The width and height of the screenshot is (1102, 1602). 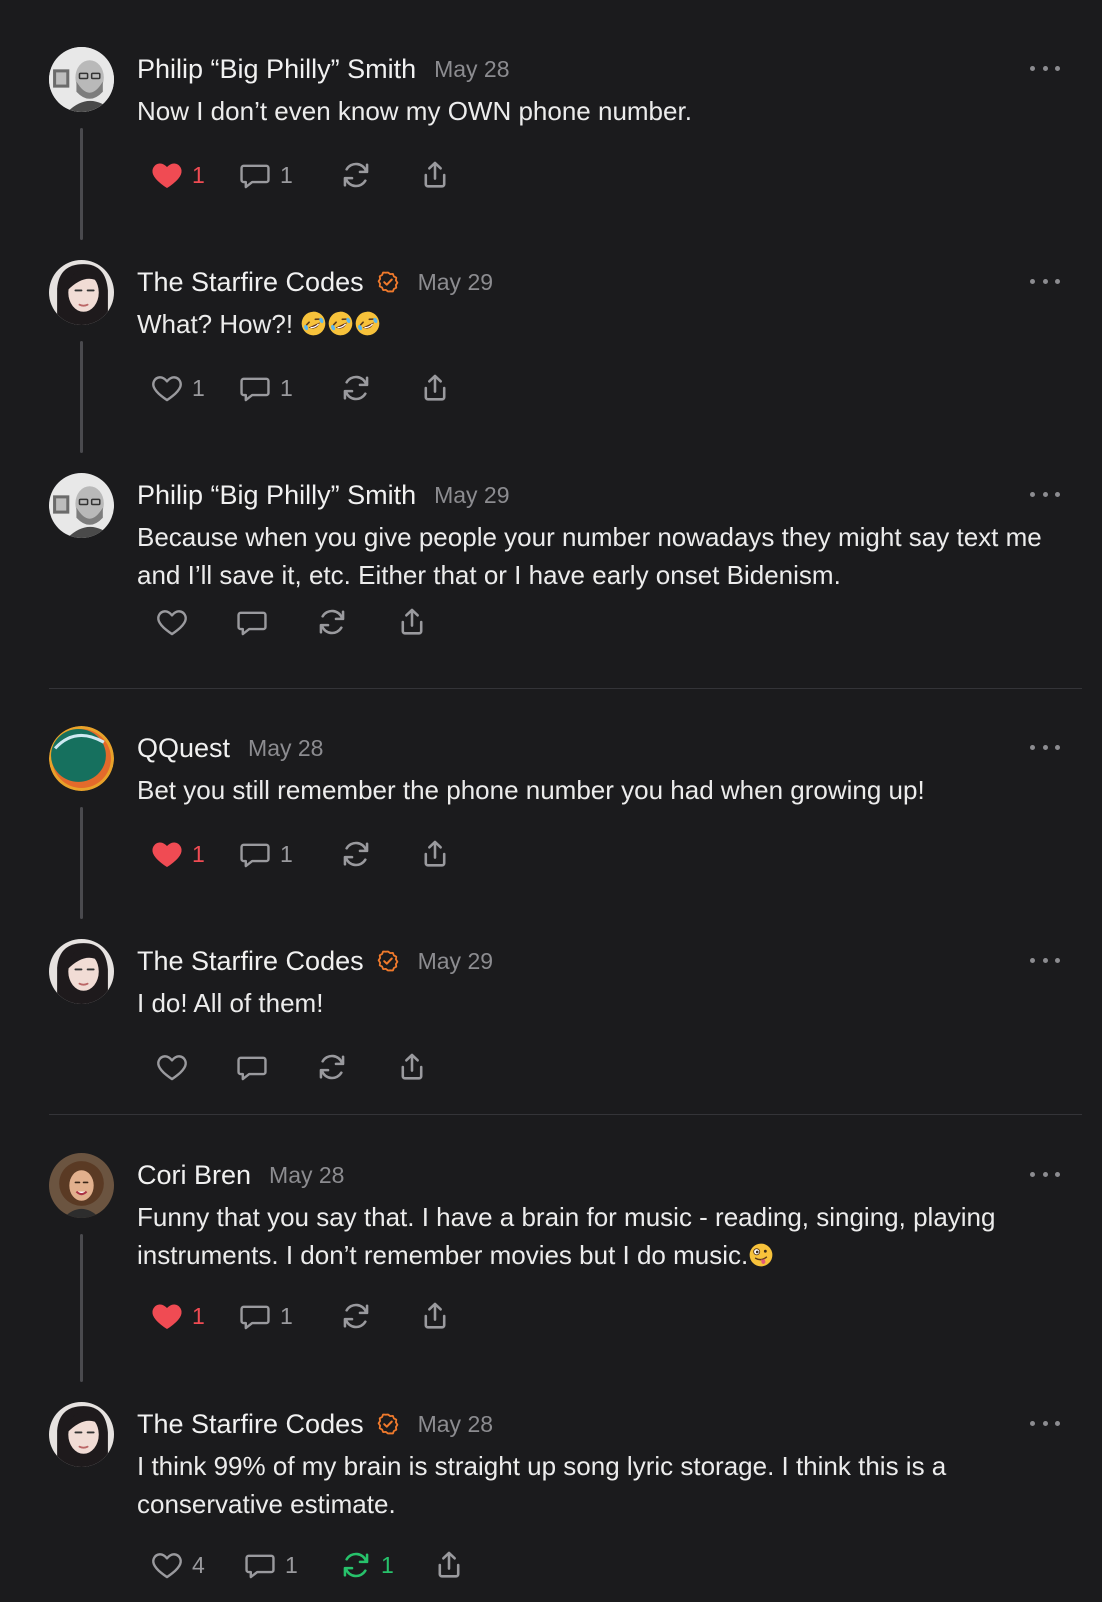 I want to click on rolling-laughing-emoji-icon, so click(x=340, y=328).